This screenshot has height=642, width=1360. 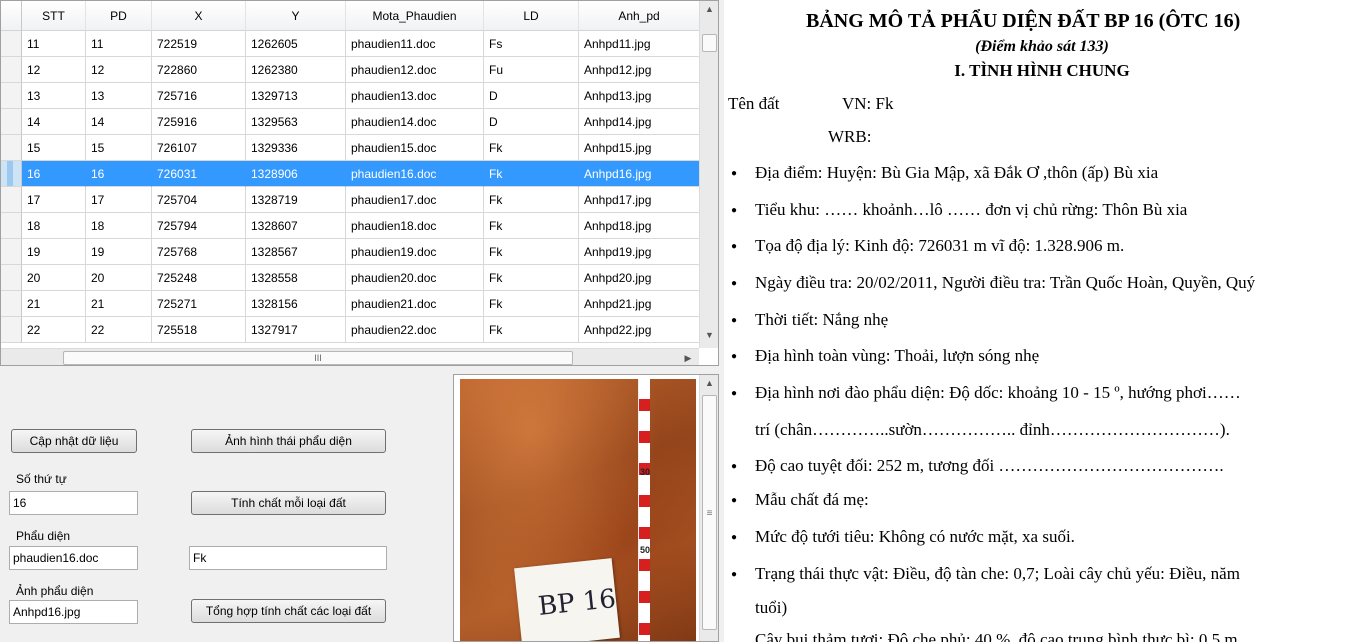 I want to click on cell-pd: 19, so click(x=119, y=252).